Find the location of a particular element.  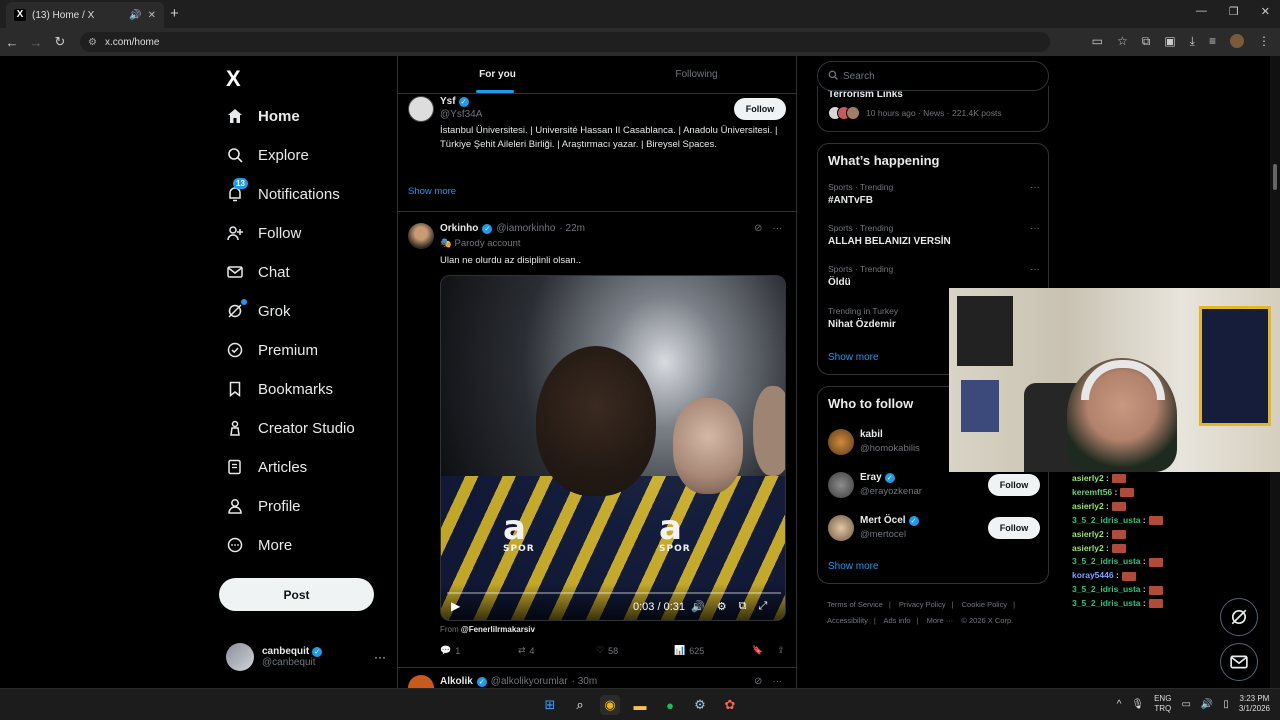

forward-icon: → is located at coordinates (36, 42).